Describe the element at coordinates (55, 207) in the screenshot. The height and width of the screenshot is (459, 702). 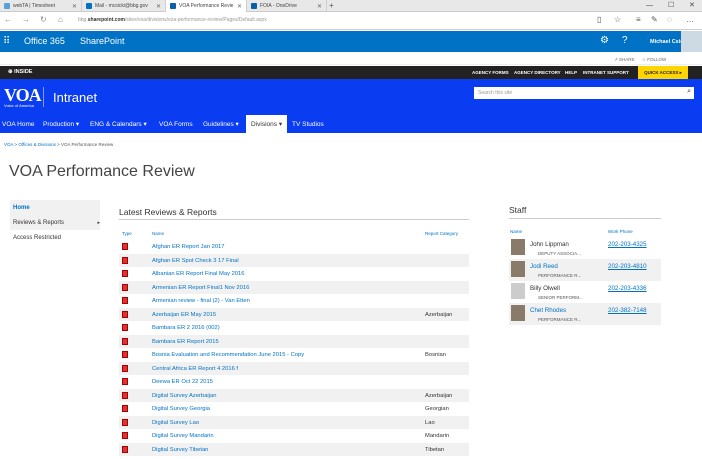
I see `leftnav-home: Home` at that location.